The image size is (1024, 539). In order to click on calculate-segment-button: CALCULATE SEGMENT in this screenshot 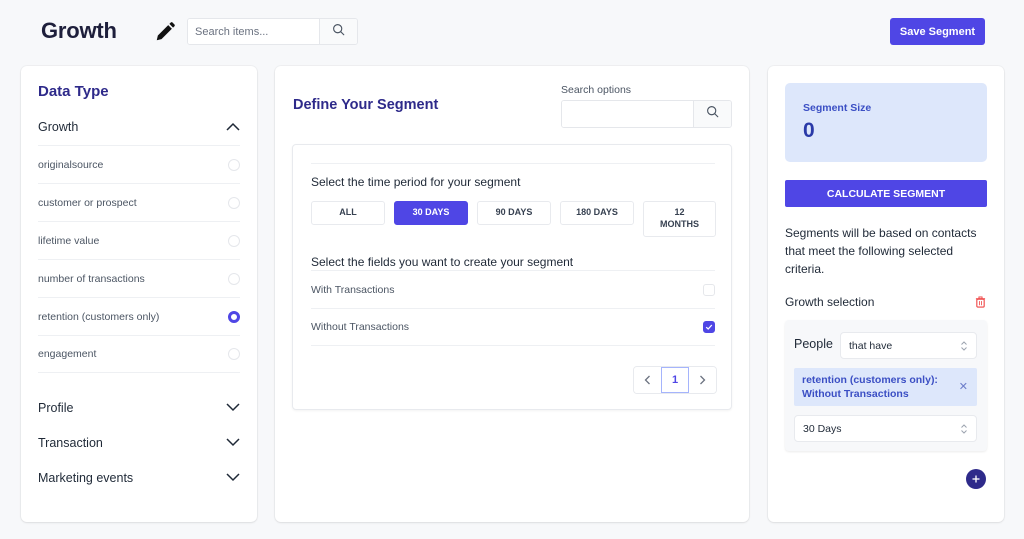, I will do `click(886, 193)`.